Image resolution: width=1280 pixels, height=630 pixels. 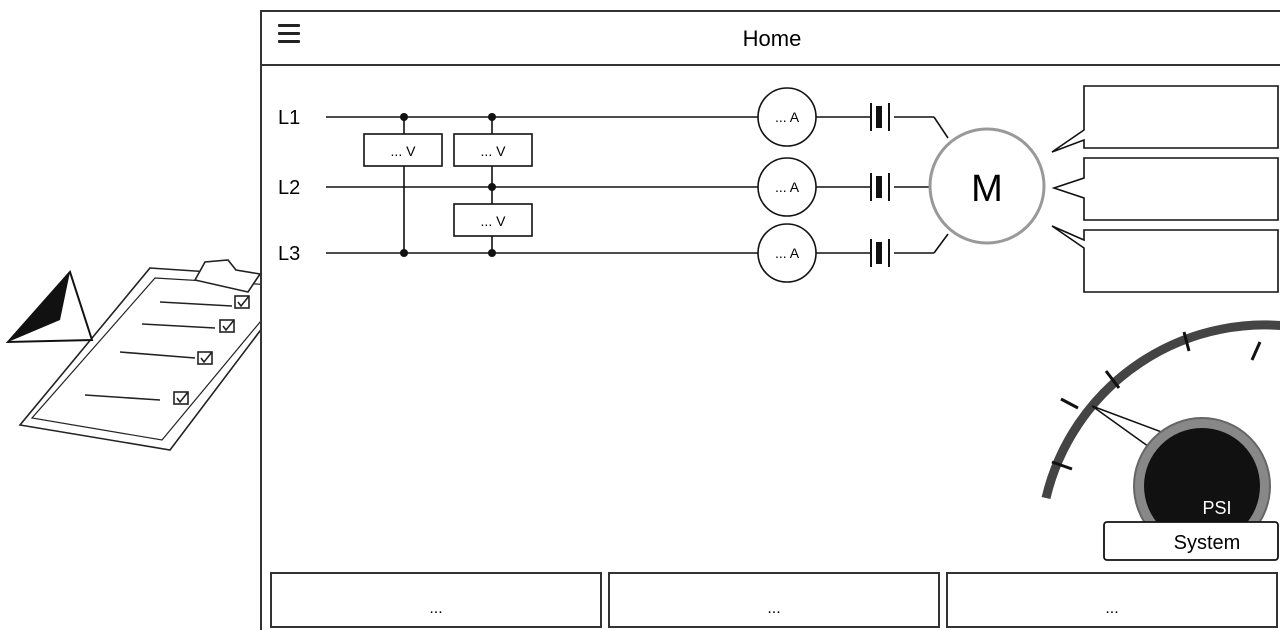 What do you see at coordinates (987, 189) in the screenshot?
I see `motor-label: M` at bounding box center [987, 189].